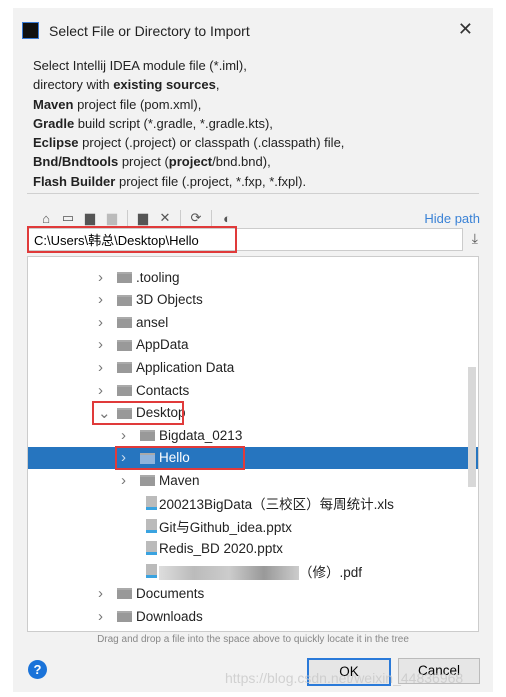 This screenshot has height=697, width=506. Describe the element at coordinates (253, 413) in the screenshot. I see `tree-row: ⌄ Desktop` at that location.